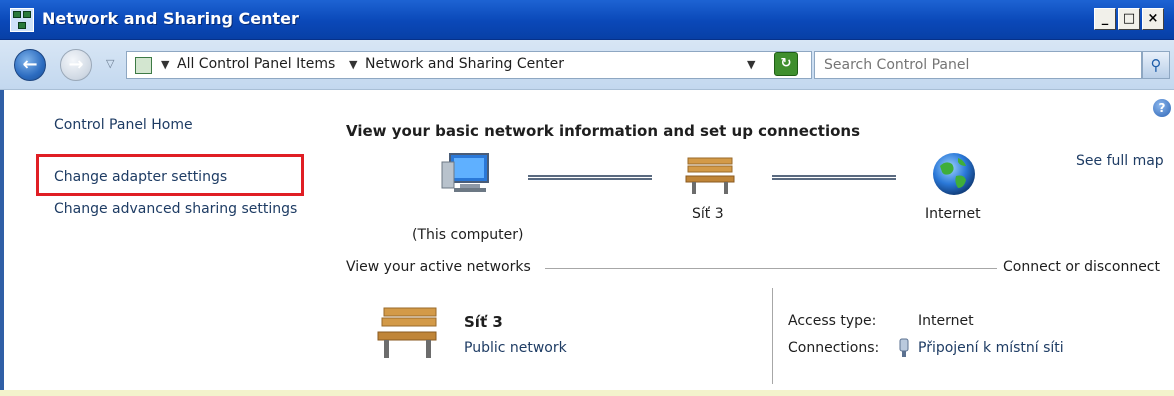 This screenshot has height=396, width=1174. Describe the element at coordinates (587, 20) in the screenshot. I see `title-bar: Network and Sharing Center _ □ ×` at that location.